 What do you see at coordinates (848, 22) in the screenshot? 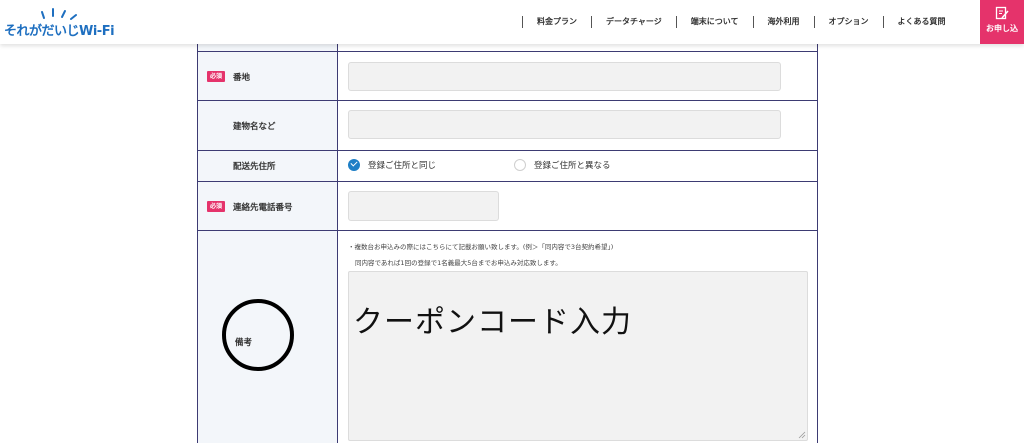
I see `nav-item-options: オプション` at bounding box center [848, 22].